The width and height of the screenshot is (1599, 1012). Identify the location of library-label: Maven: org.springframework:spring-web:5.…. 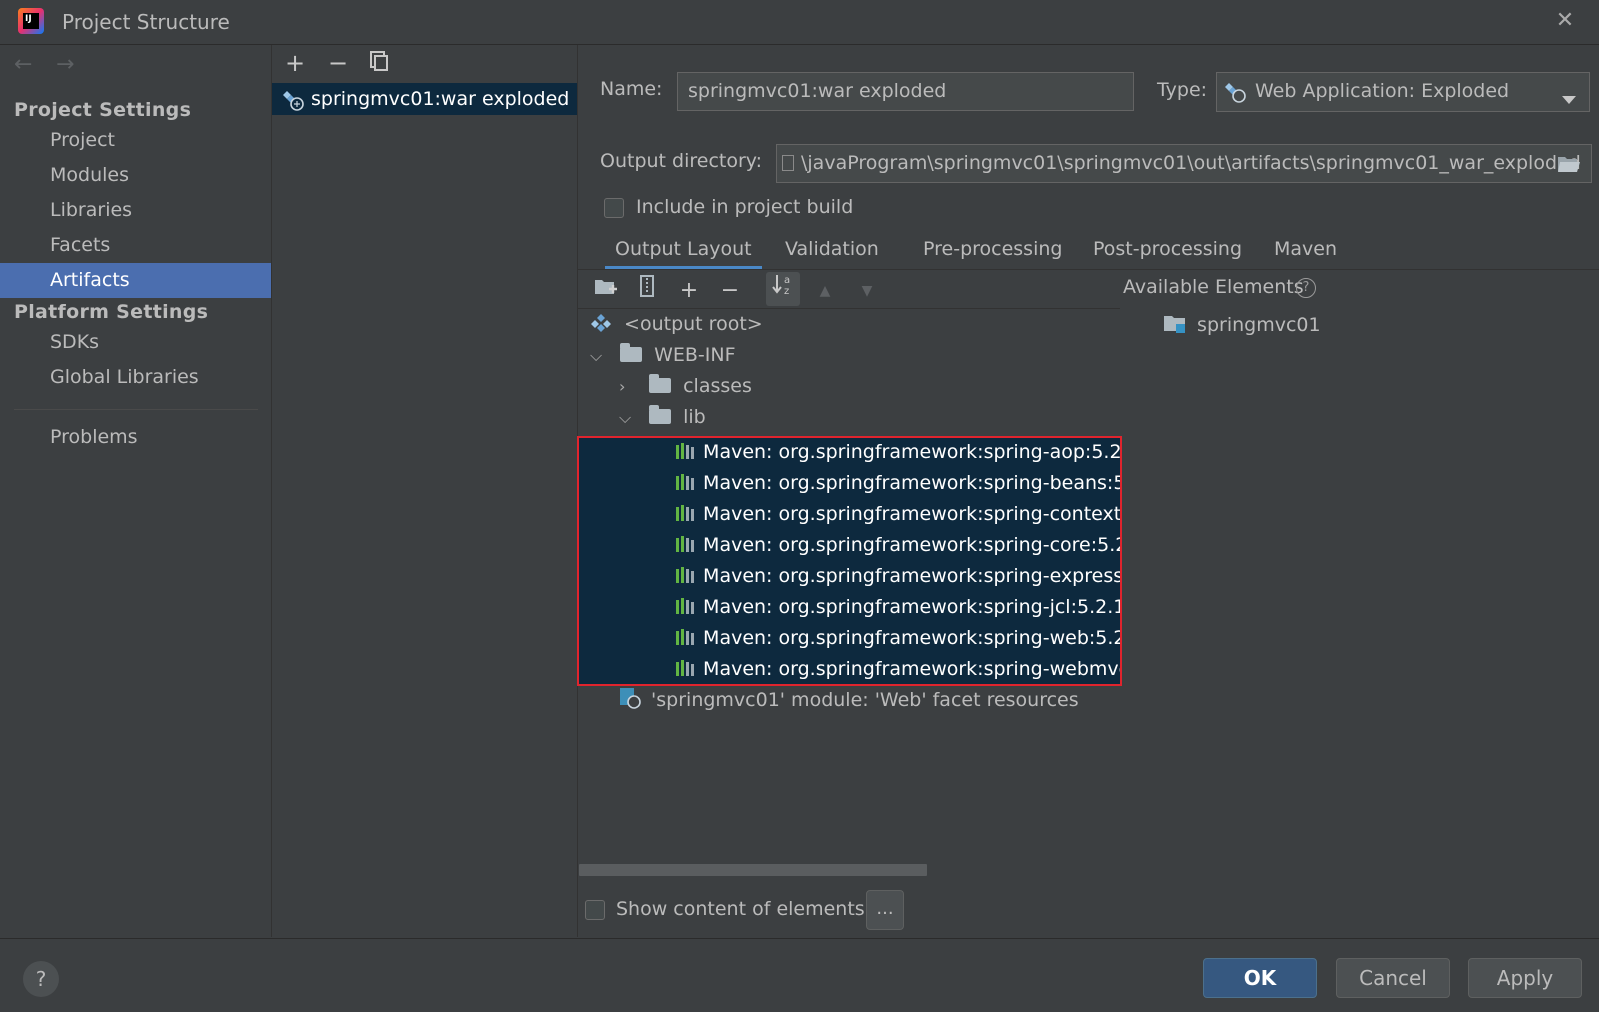
(912, 638).